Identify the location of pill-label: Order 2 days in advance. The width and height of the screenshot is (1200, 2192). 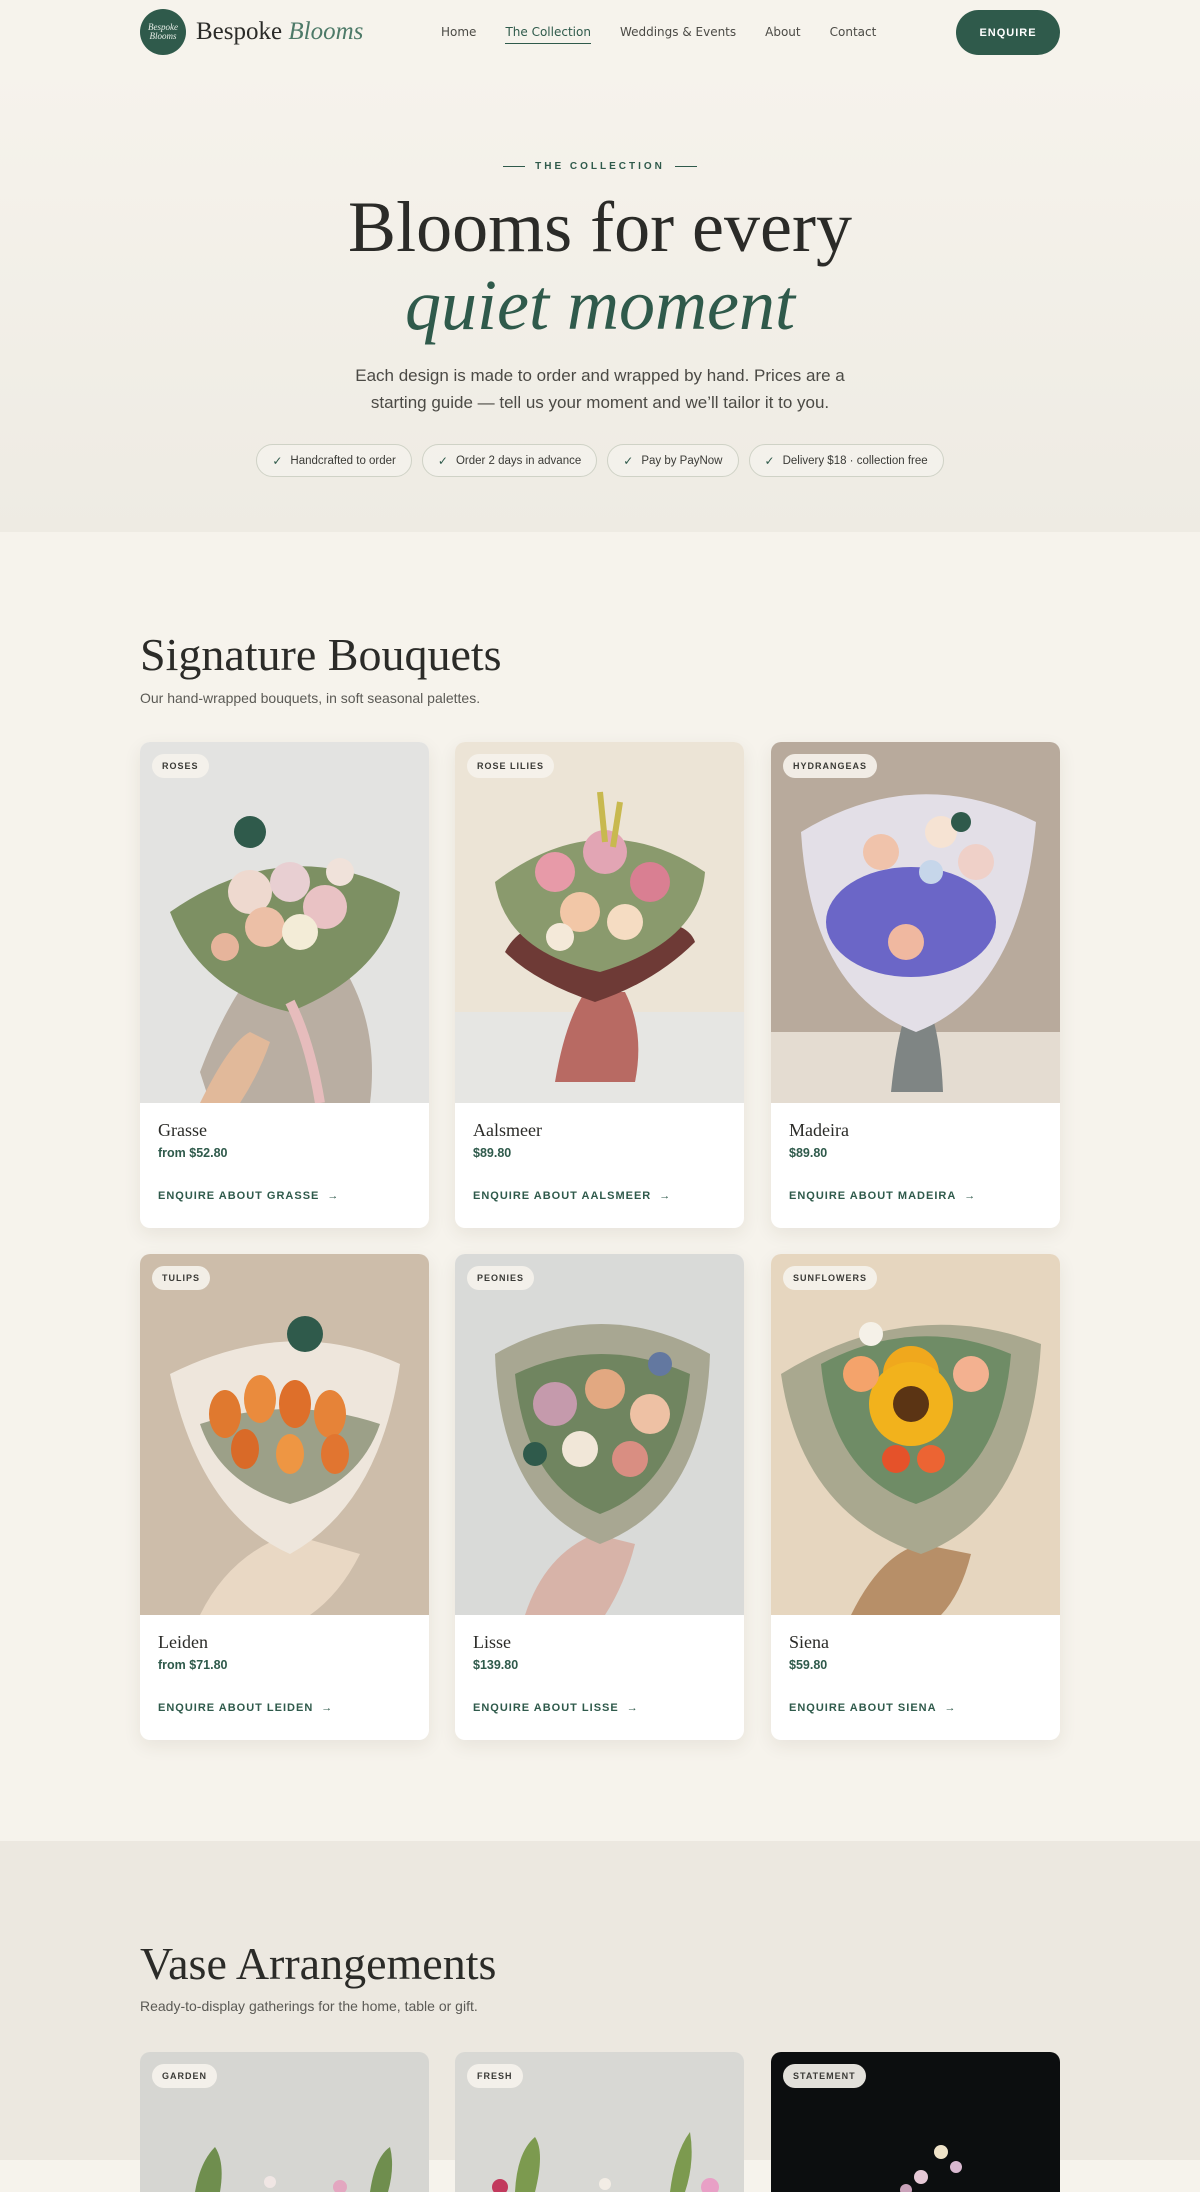
(518, 460).